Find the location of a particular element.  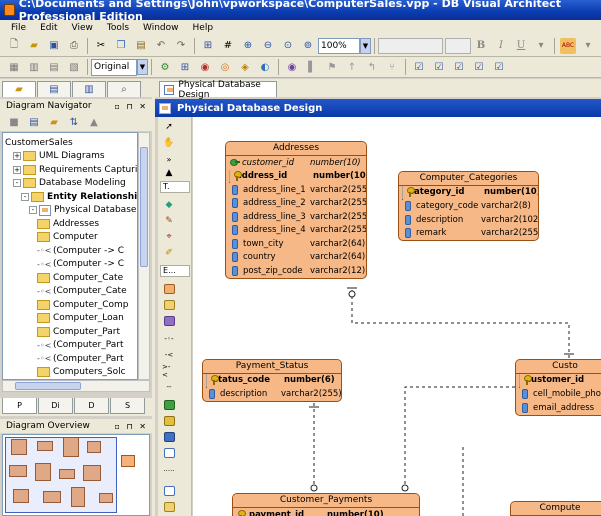

entity-computers: Compute is located at coordinates (555, 508).